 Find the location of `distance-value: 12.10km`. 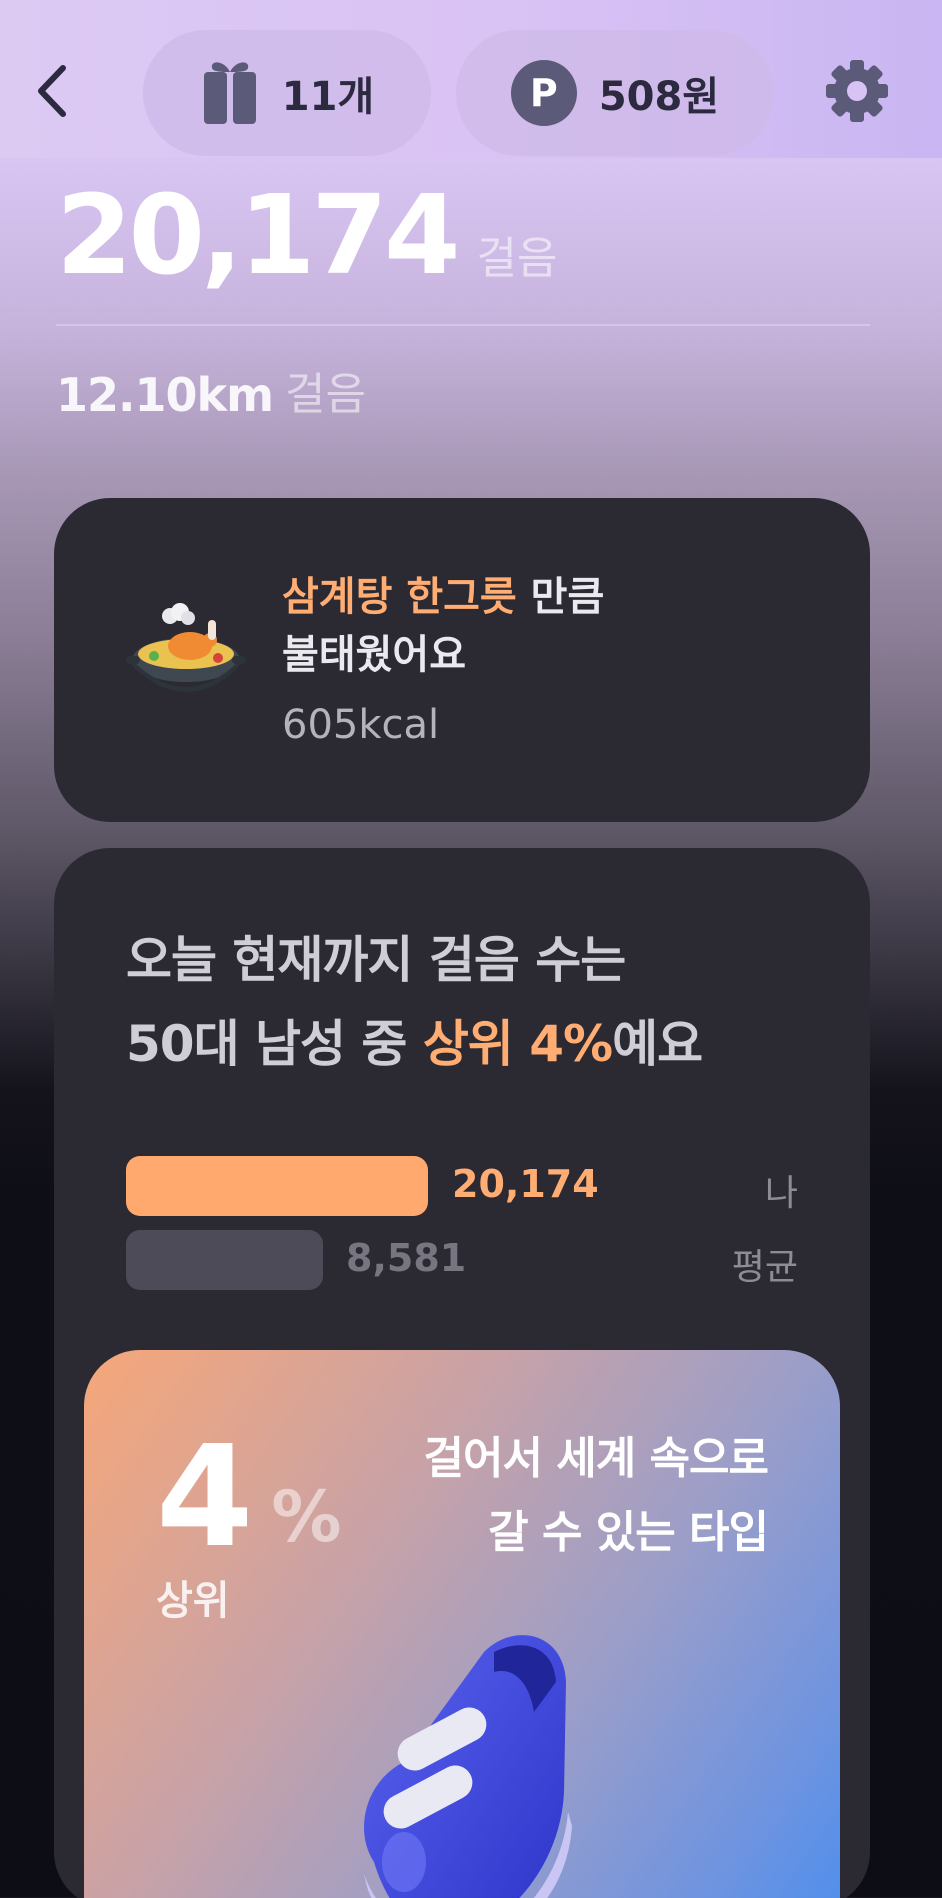

distance-value: 12.10km is located at coordinates (165, 395).